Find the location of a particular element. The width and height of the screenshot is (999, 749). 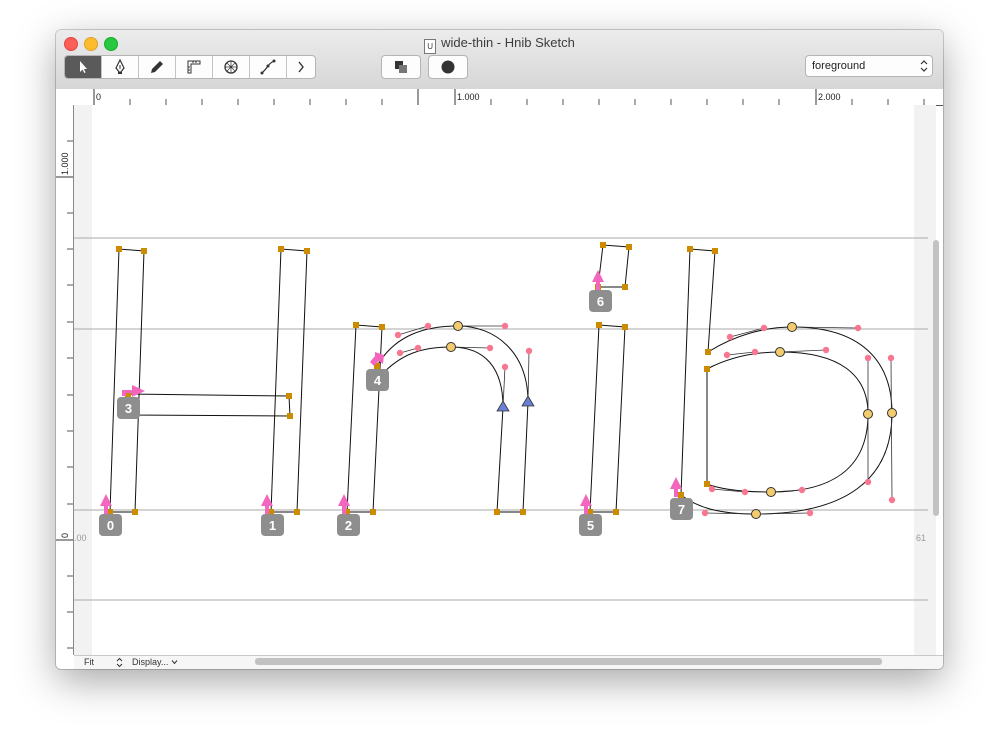

overlap-squares-icon is located at coordinates (401, 67).